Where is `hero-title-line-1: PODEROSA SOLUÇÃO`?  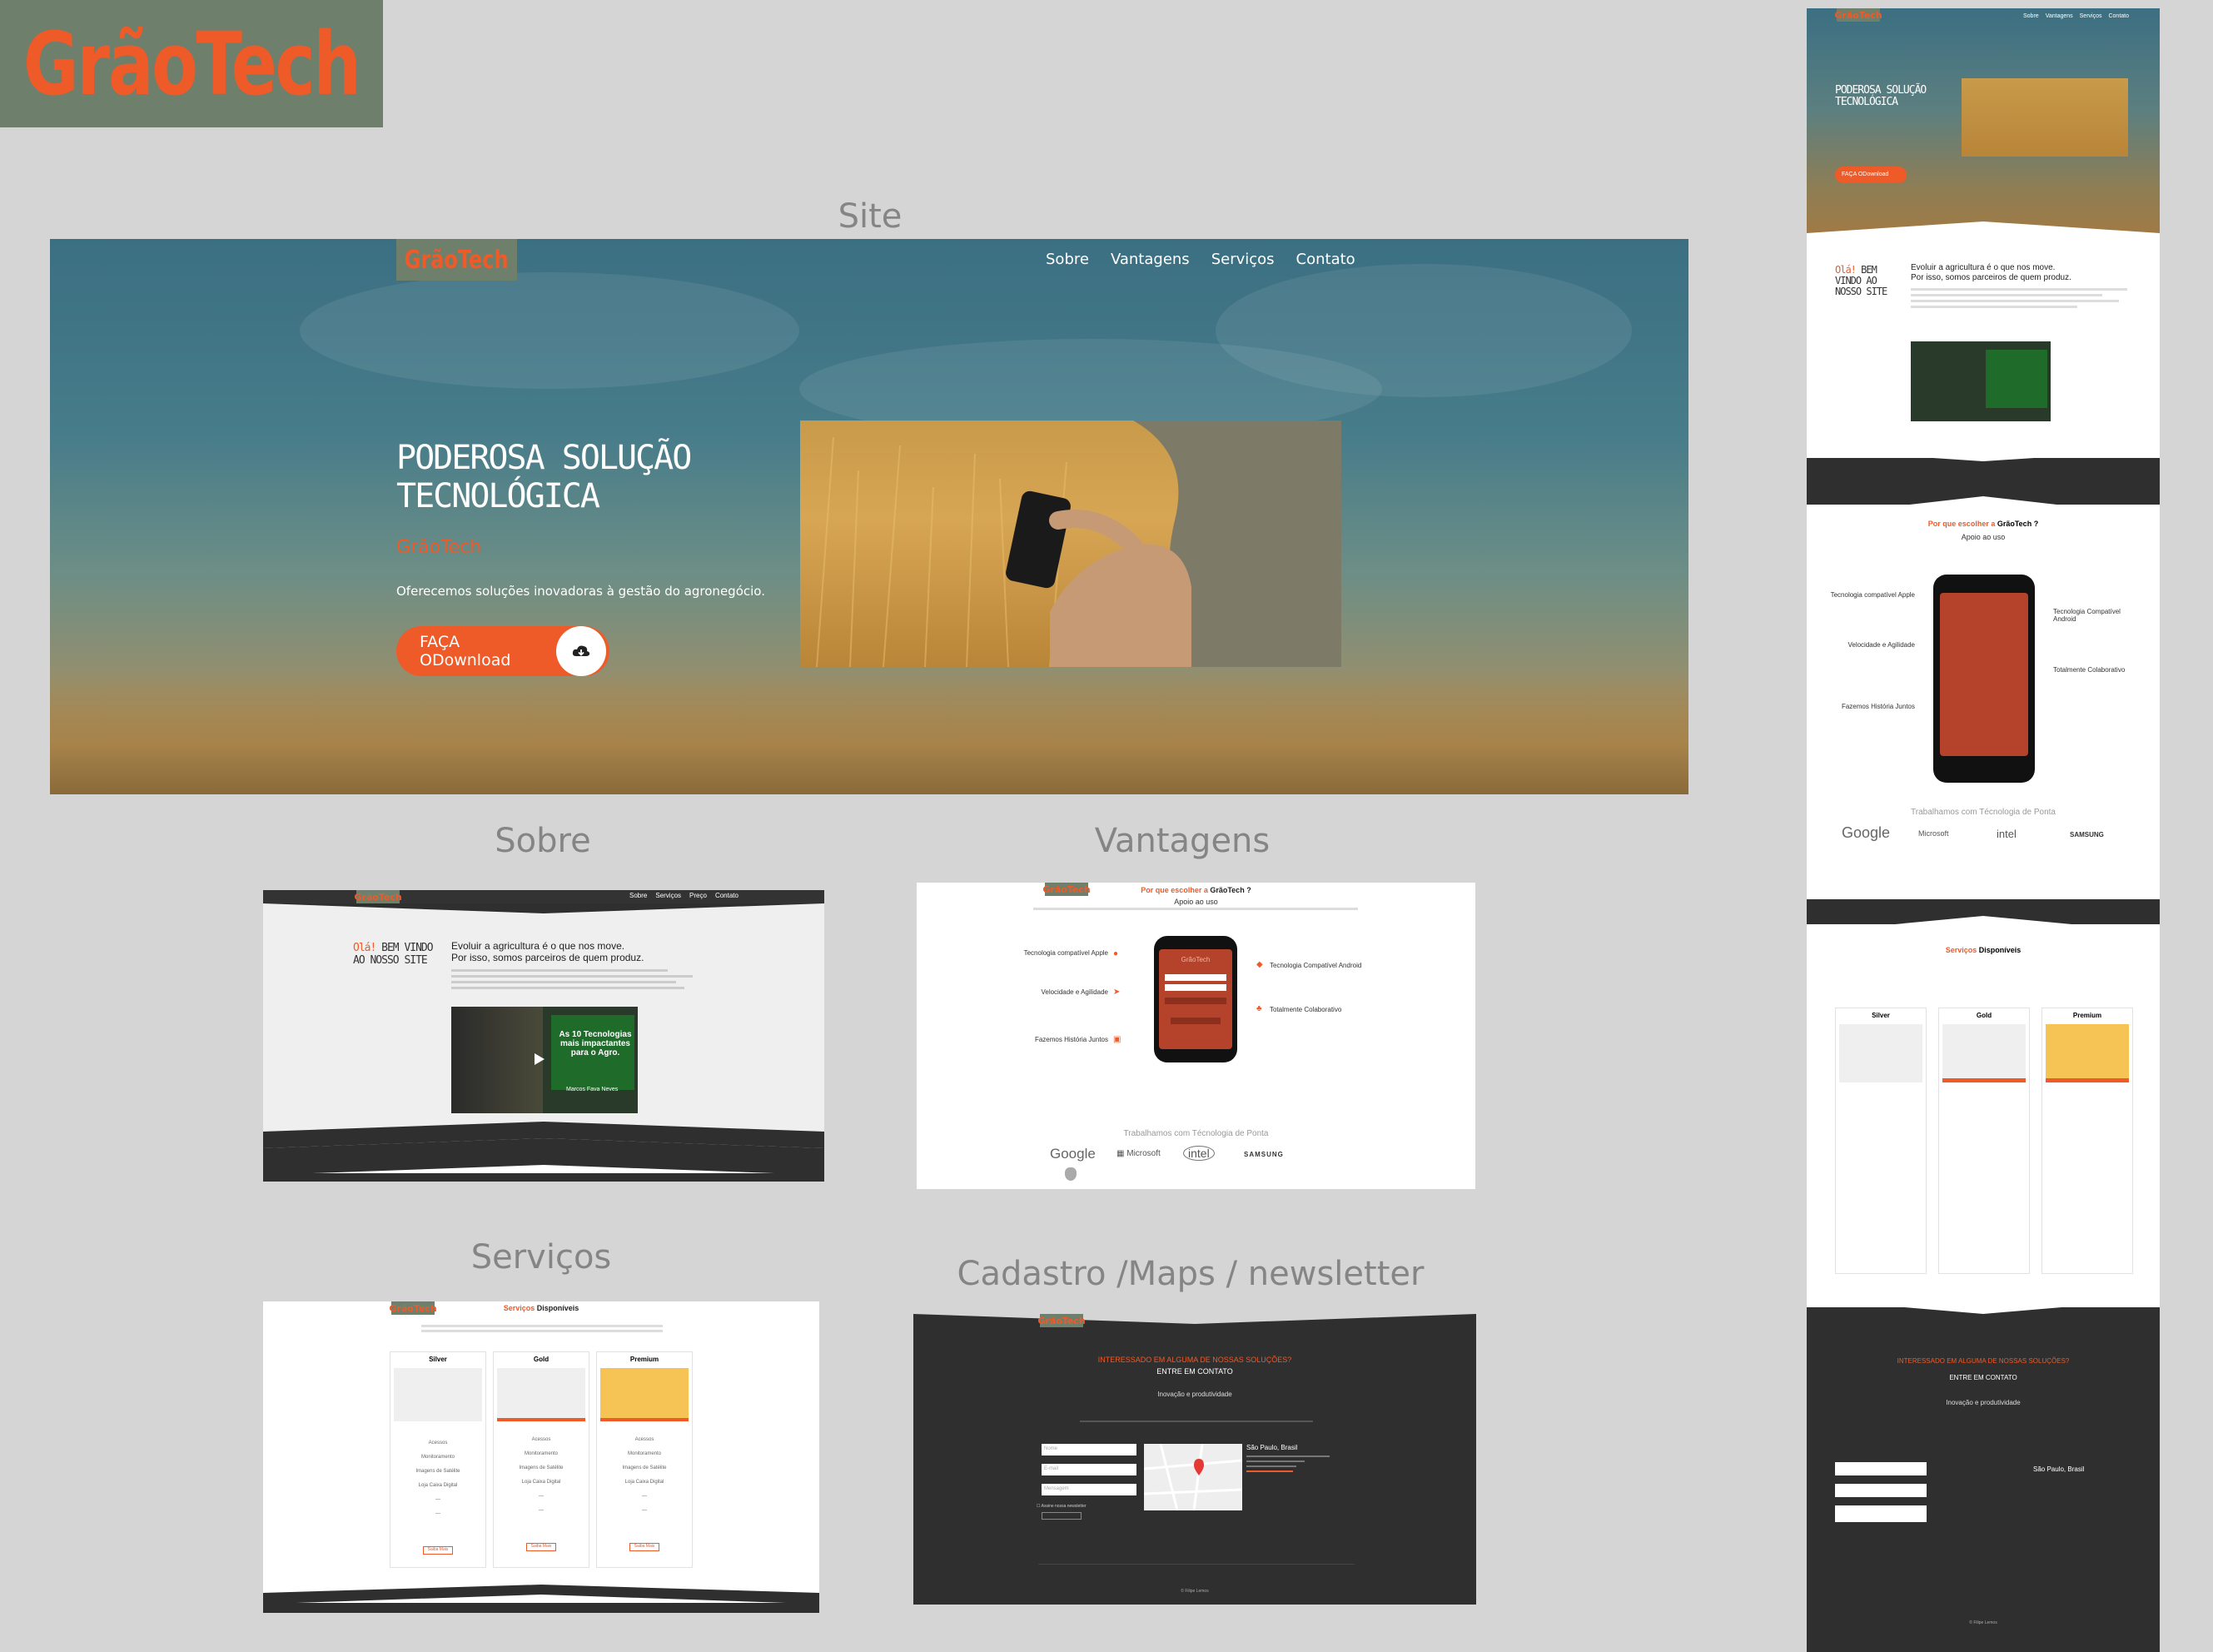 hero-title-line-1: PODEROSA SOLUÇÃO is located at coordinates (544, 458).